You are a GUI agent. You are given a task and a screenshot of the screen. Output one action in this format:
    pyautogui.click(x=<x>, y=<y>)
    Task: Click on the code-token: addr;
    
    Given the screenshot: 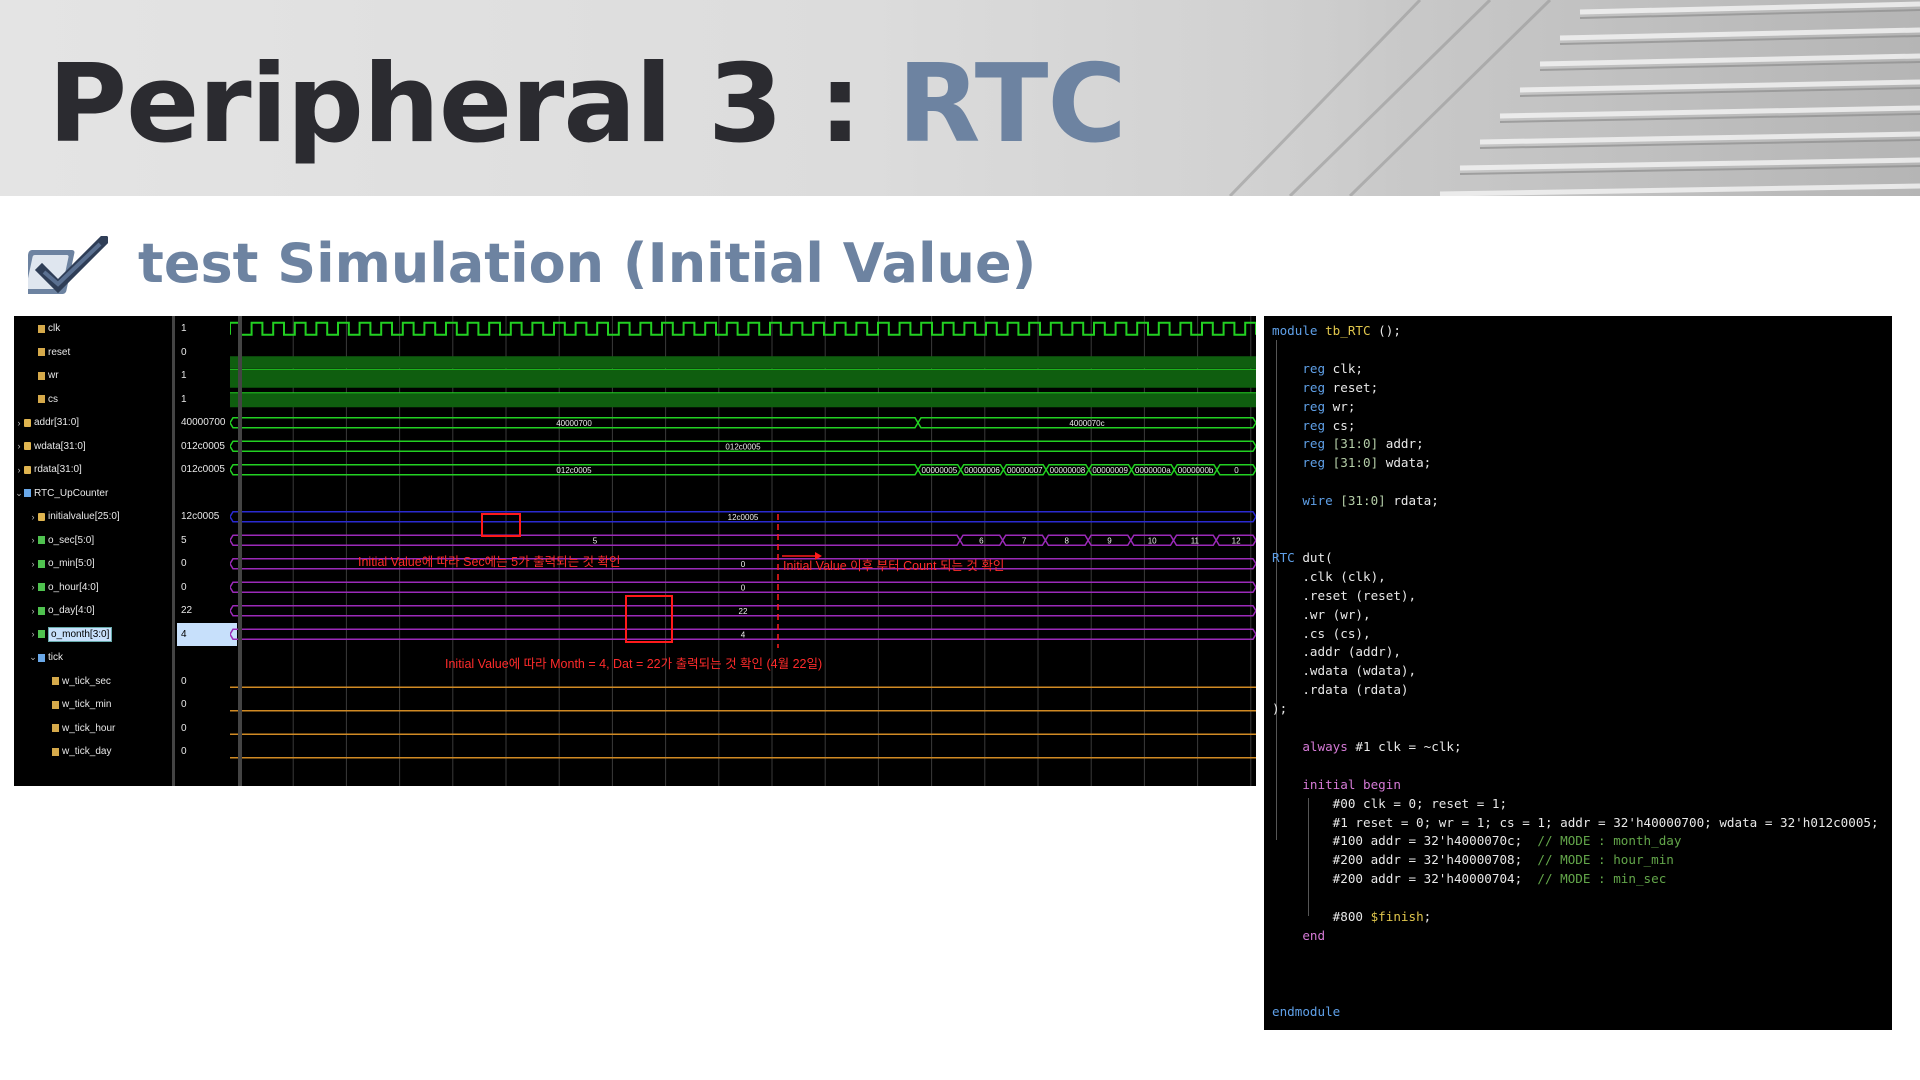 What is the action you would take?
    pyautogui.click(x=1401, y=444)
    